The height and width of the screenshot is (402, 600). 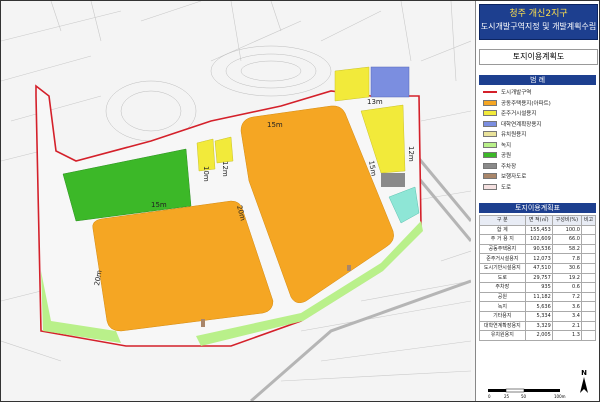 What do you see at coordinates (502, 287) in the screenshot?
I see `table-cell: 주차장` at bounding box center [502, 287].